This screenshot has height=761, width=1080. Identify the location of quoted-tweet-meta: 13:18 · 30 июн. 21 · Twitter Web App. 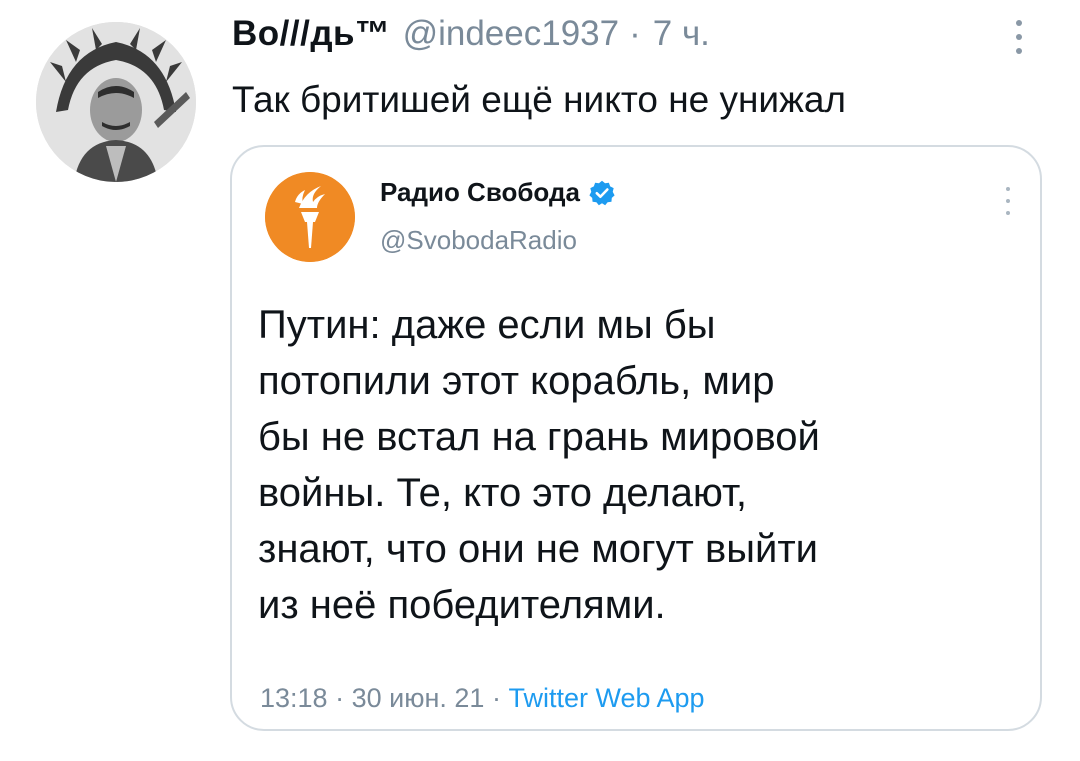
(482, 698).